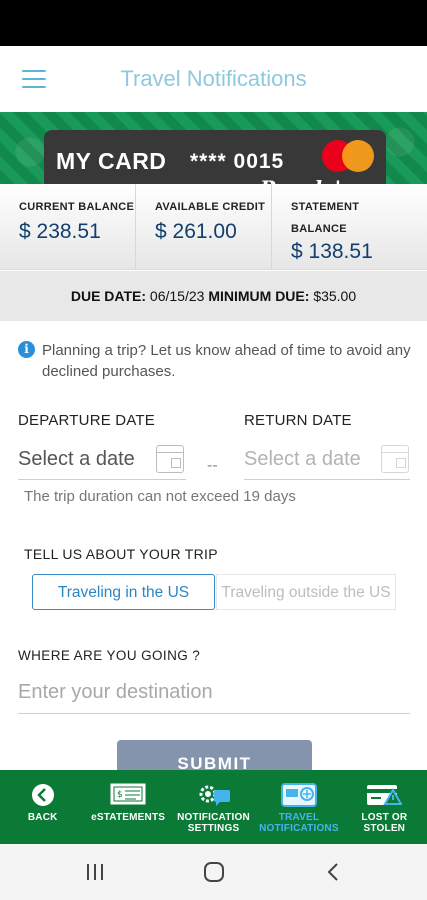 The height and width of the screenshot is (900, 427). What do you see at coordinates (385, 795) in the screenshot?
I see `lost-card-icon` at bounding box center [385, 795].